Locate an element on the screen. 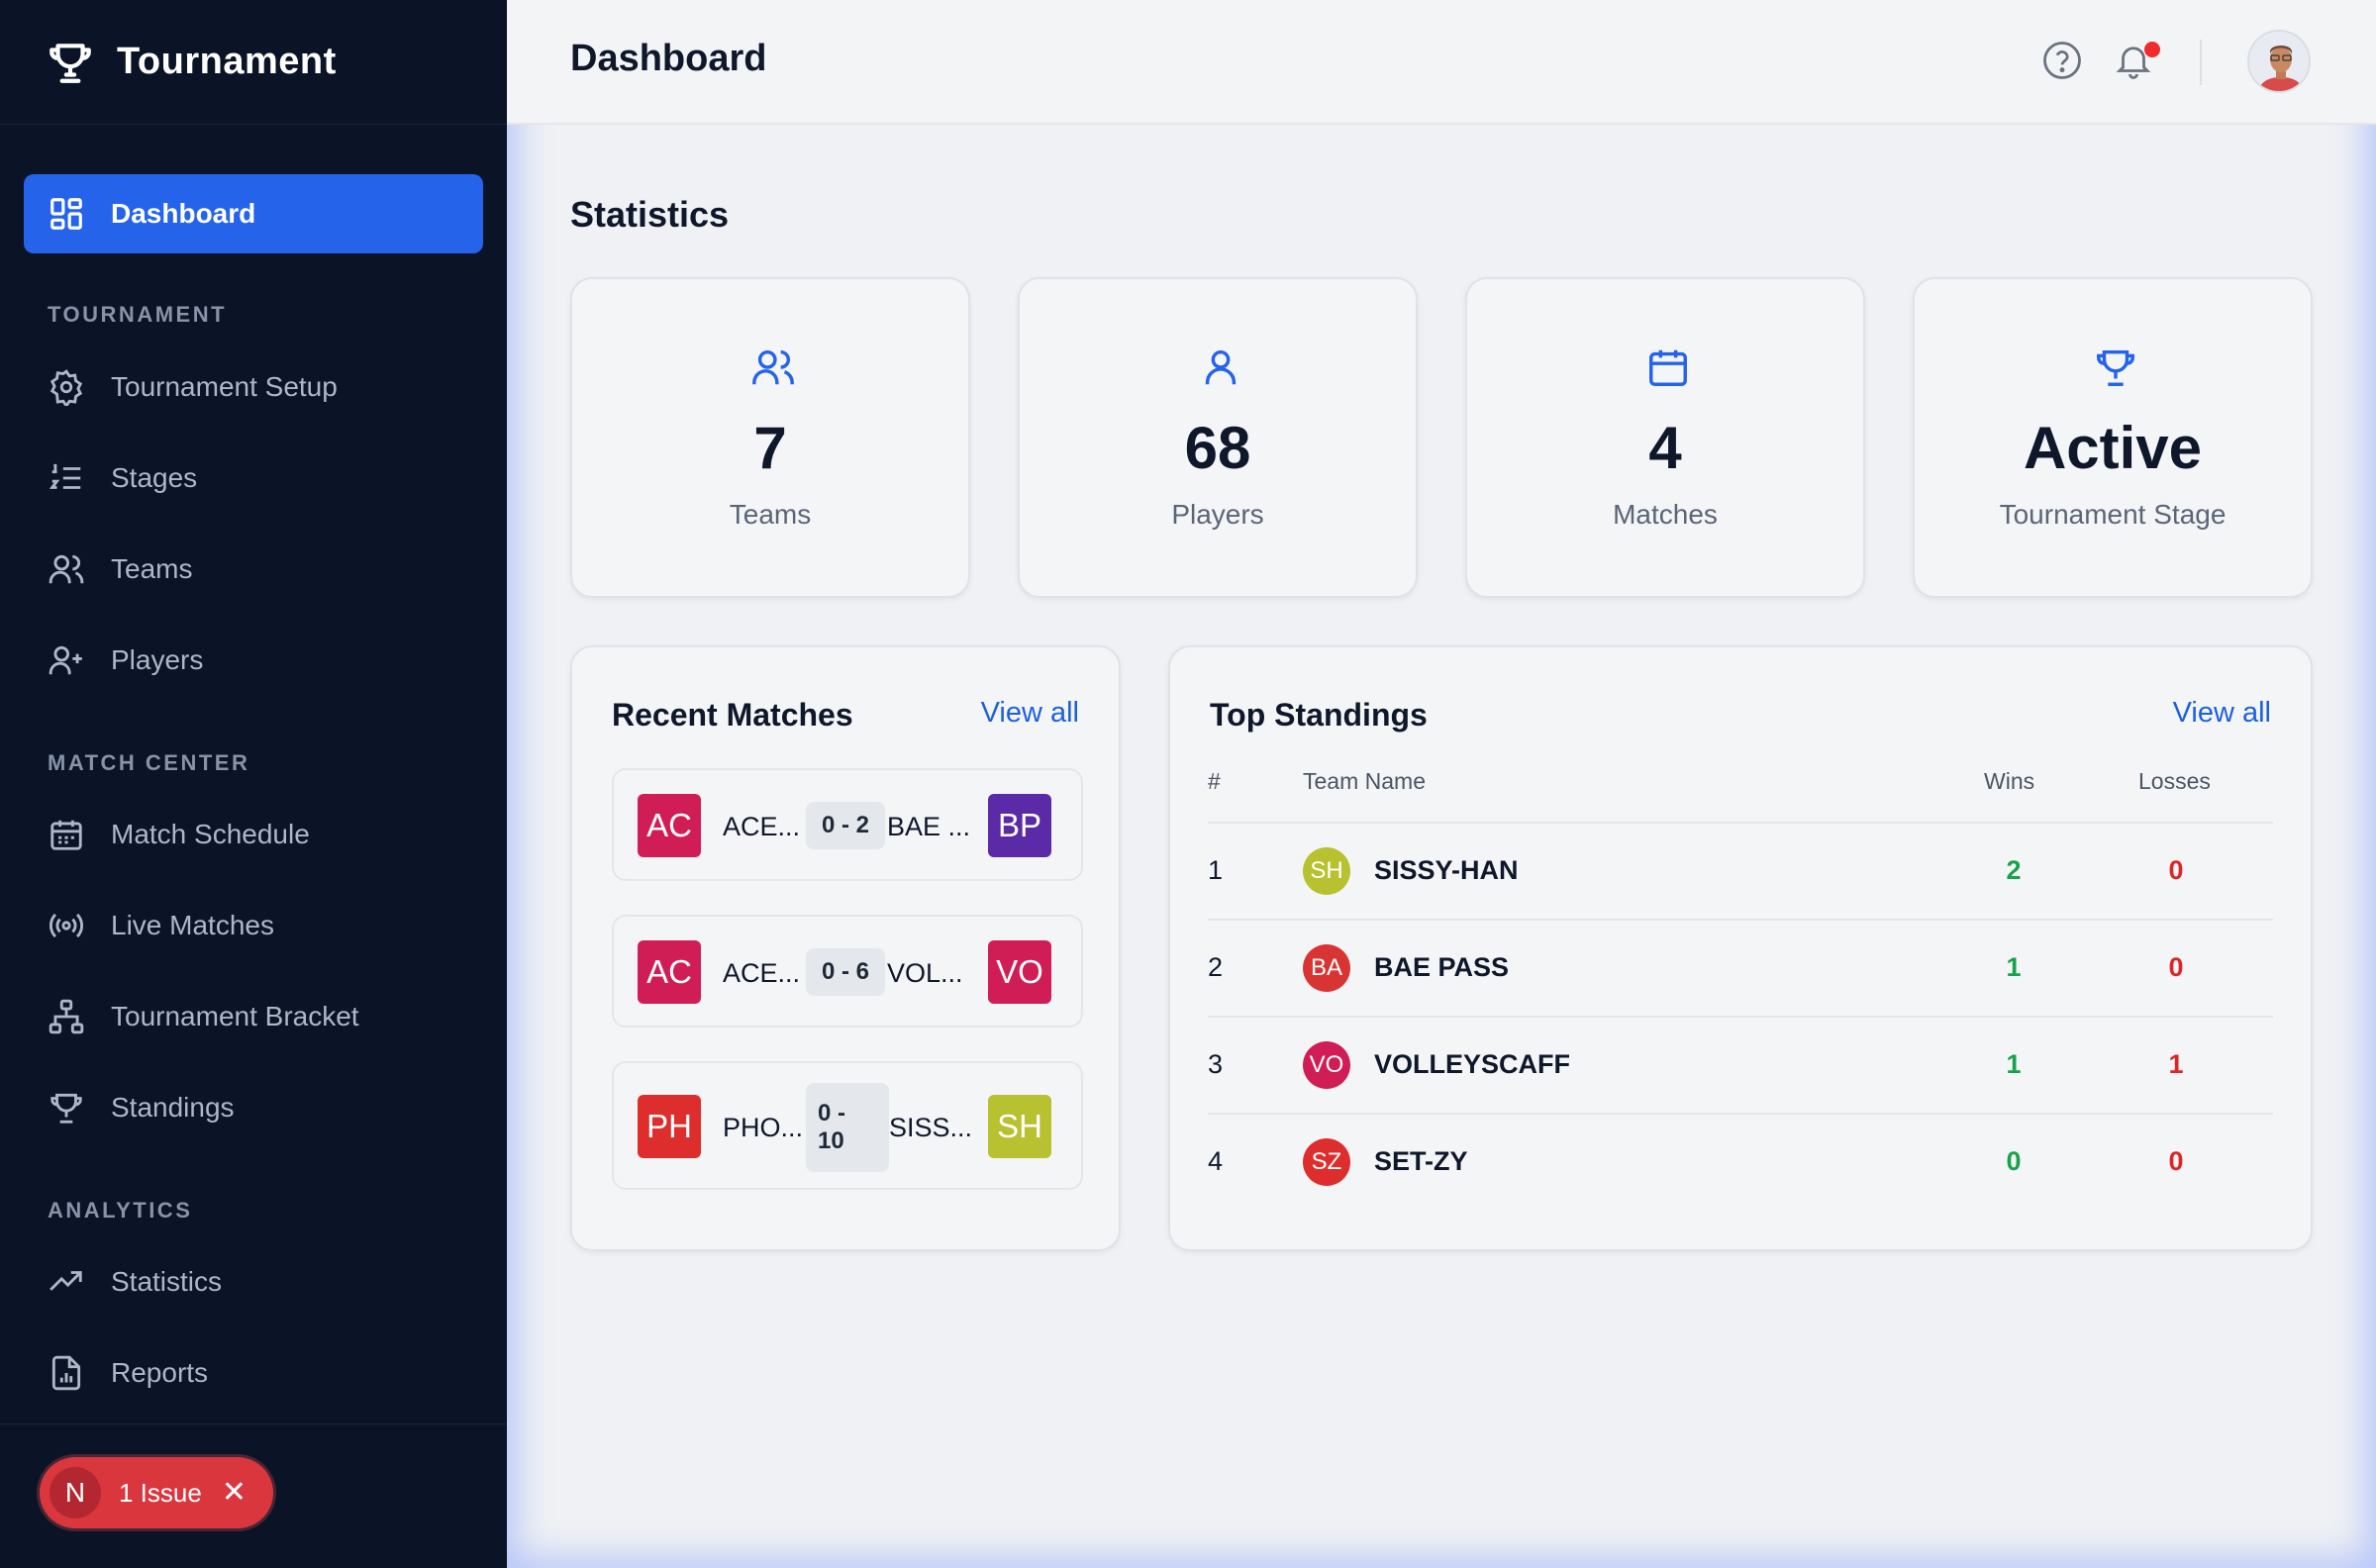 The width and height of the screenshot is (2376, 1568). match-score-line: 0 - is located at coordinates (832, 1113).